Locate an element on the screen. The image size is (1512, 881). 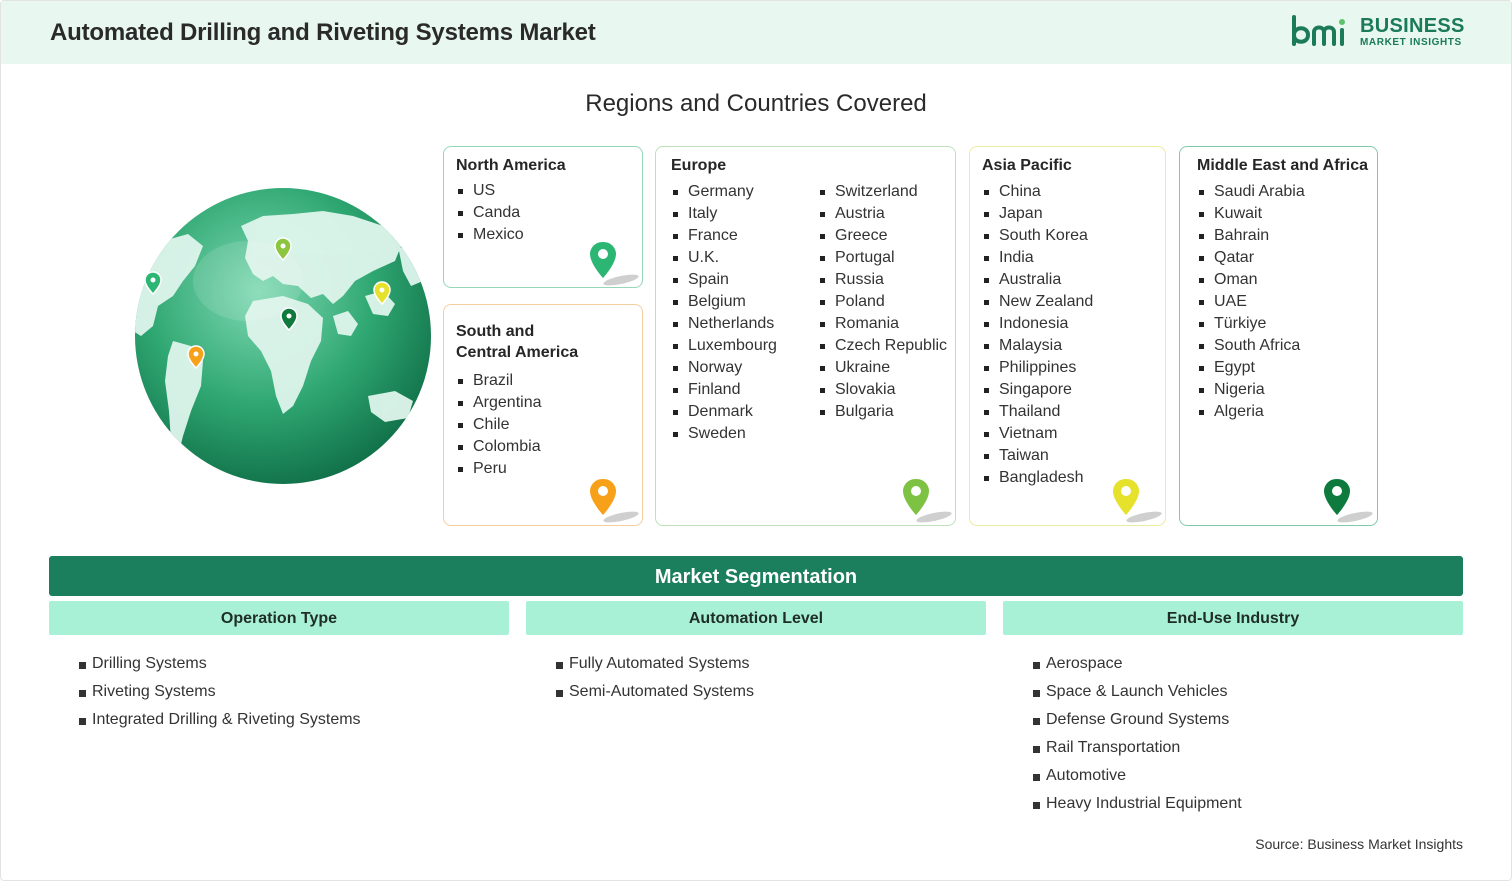
list-item: Fully Automated Systems is located at coordinates (655, 664).